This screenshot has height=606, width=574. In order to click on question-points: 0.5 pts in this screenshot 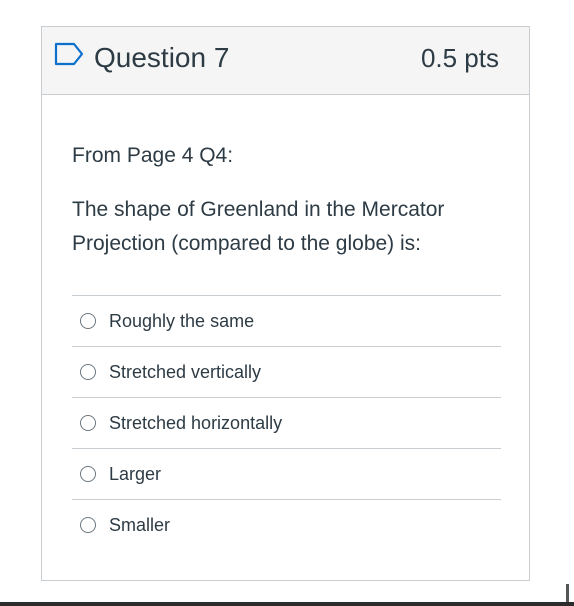, I will do `click(459, 58)`.